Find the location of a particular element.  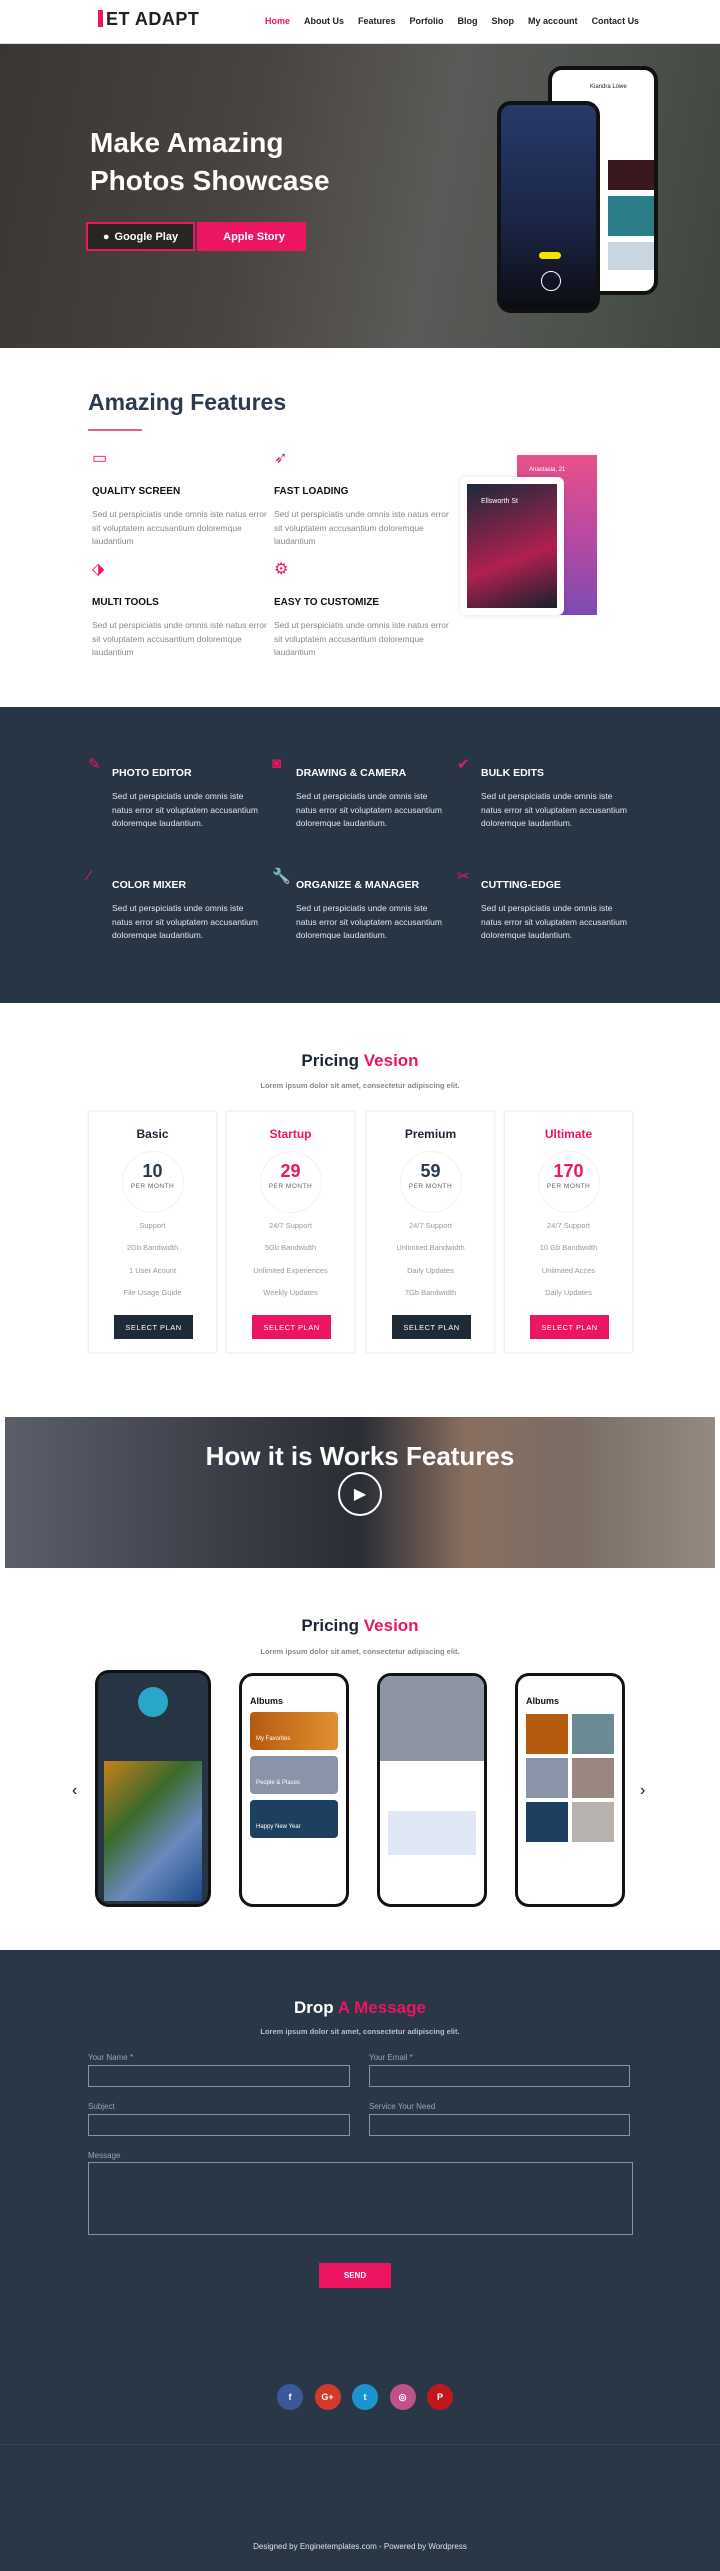

logo-mark is located at coordinates (100, 18).